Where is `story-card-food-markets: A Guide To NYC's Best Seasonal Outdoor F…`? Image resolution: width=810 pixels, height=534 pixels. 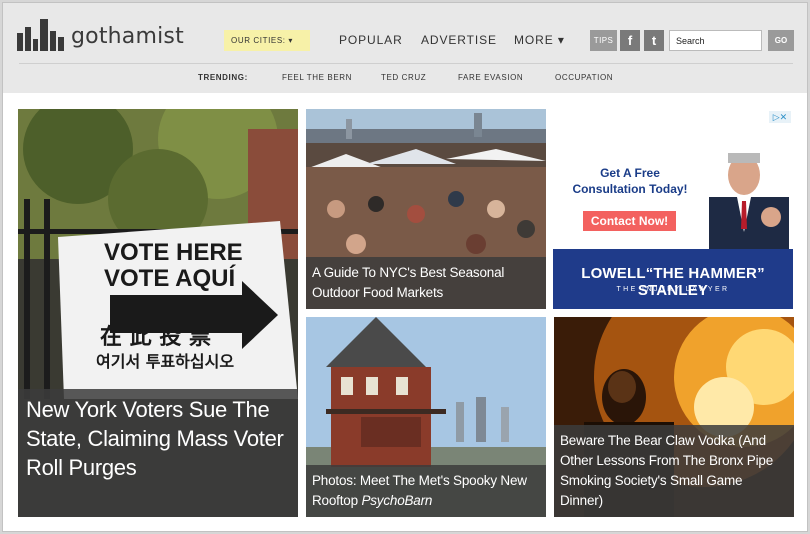 story-card-food-markets: A Guide To NYC's Best Seasonal Outdoor F… is located at coordinates (426, 209).